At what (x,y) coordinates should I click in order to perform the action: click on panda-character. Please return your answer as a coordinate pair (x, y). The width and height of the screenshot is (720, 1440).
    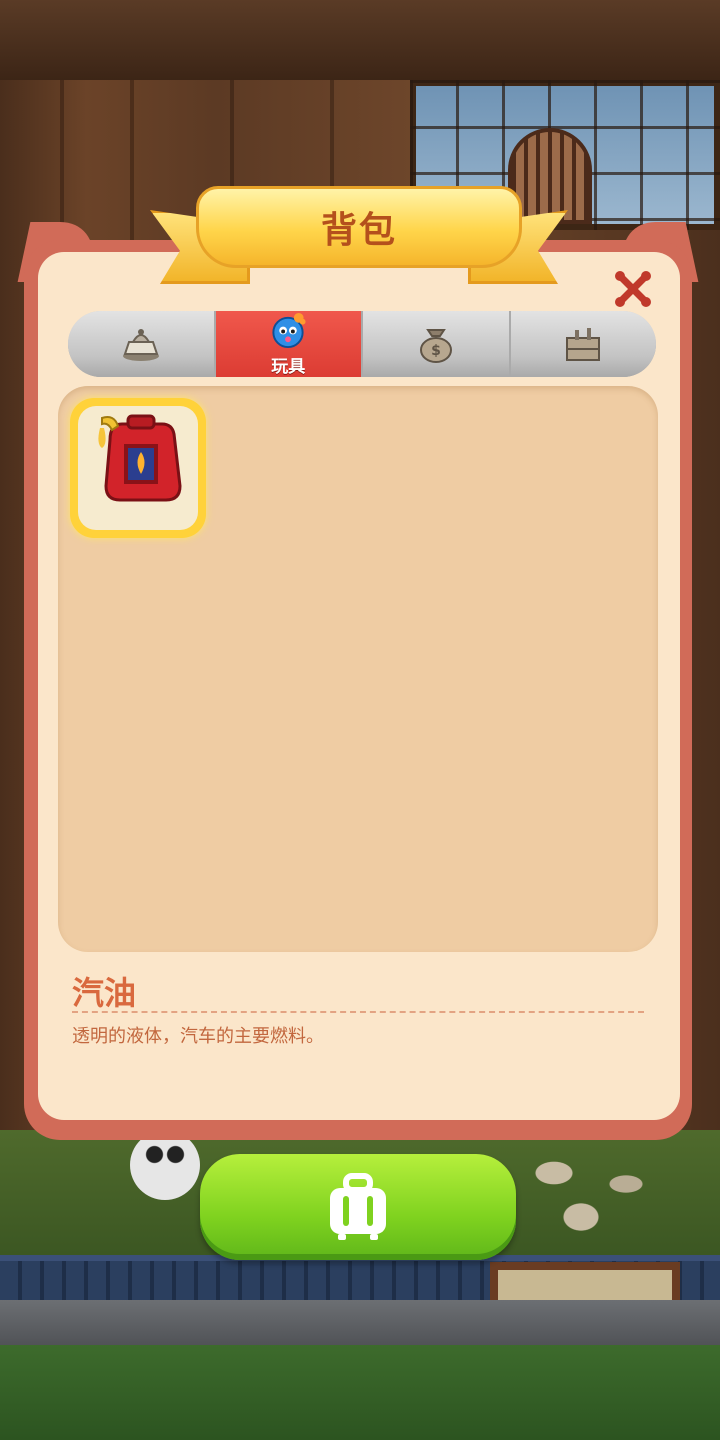
    Looking at the image, I should click on (165, 1165).